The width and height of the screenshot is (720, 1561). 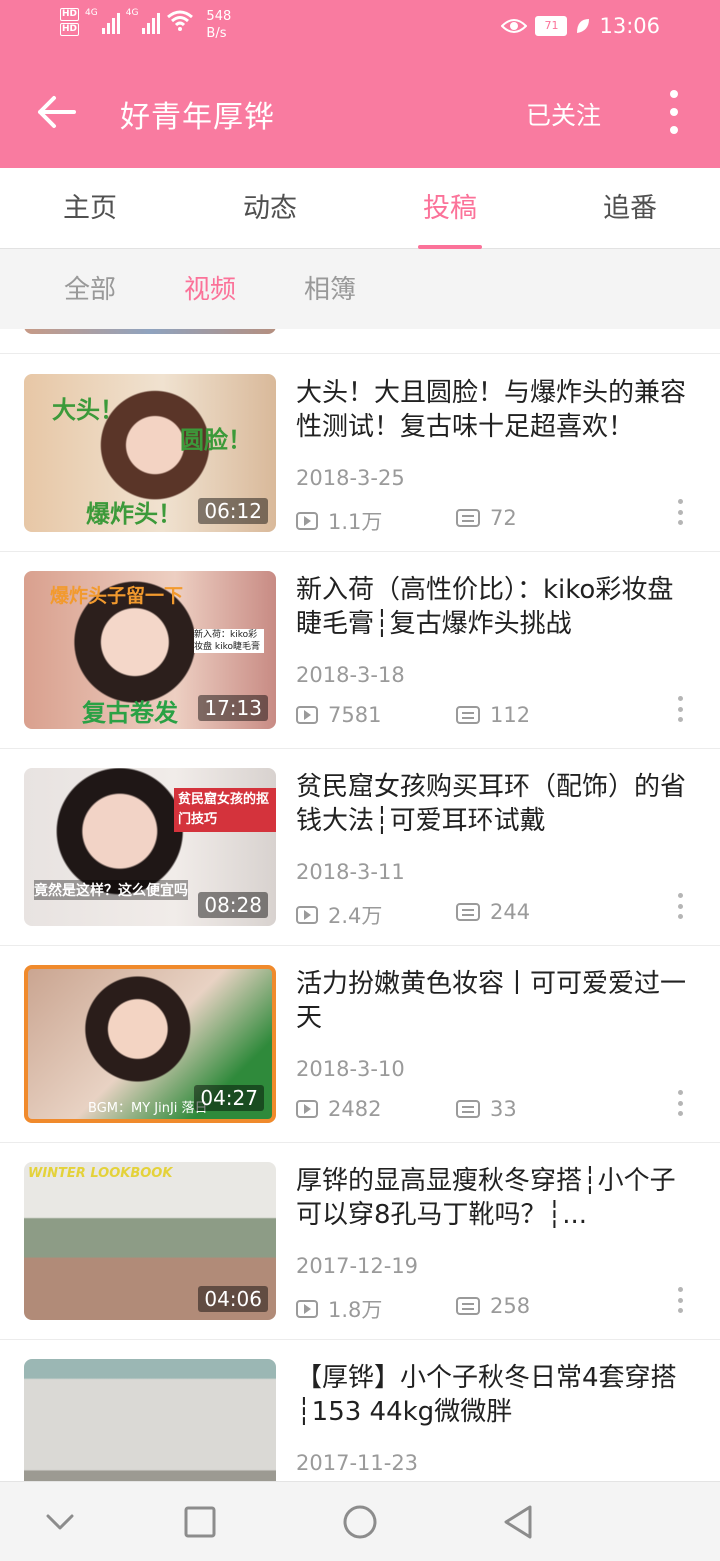 What do you see at coordinates (60, 1522) in the screenshot?
I see `chevron-down-icon` at bounding box center [60, 1522].